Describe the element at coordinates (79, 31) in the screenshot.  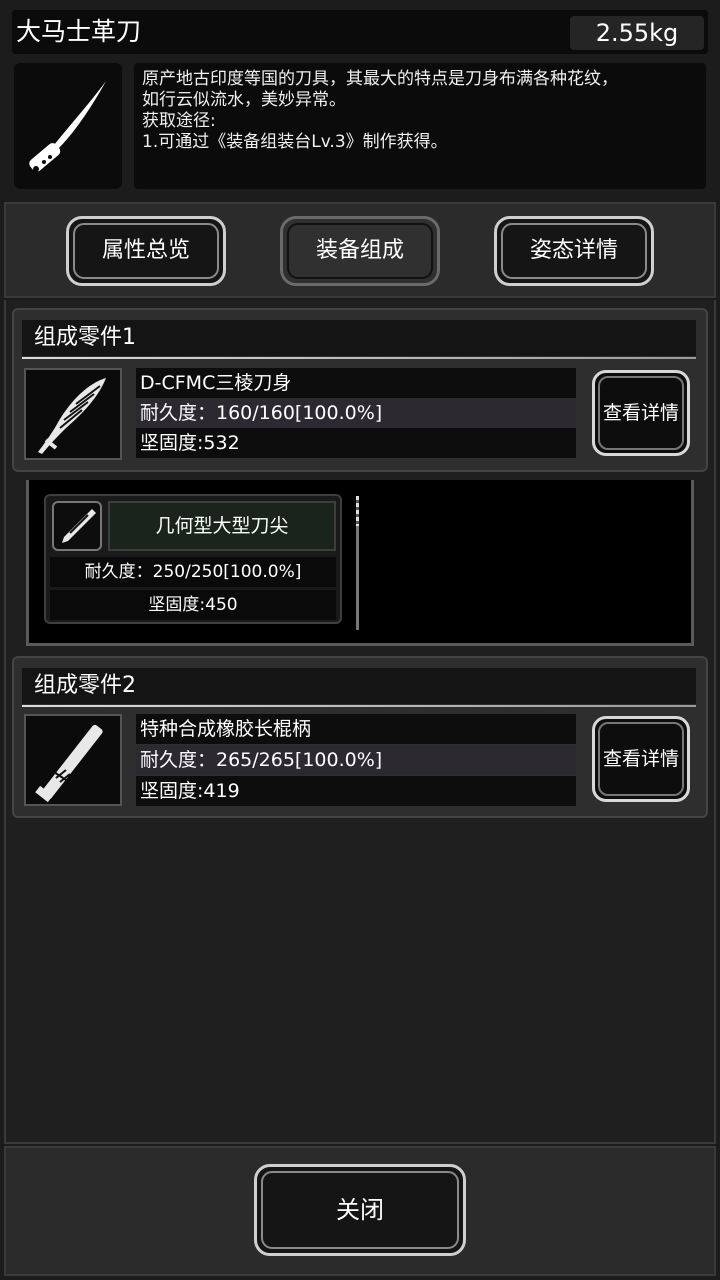
I see `item-name: 大马士革刀` at that location.